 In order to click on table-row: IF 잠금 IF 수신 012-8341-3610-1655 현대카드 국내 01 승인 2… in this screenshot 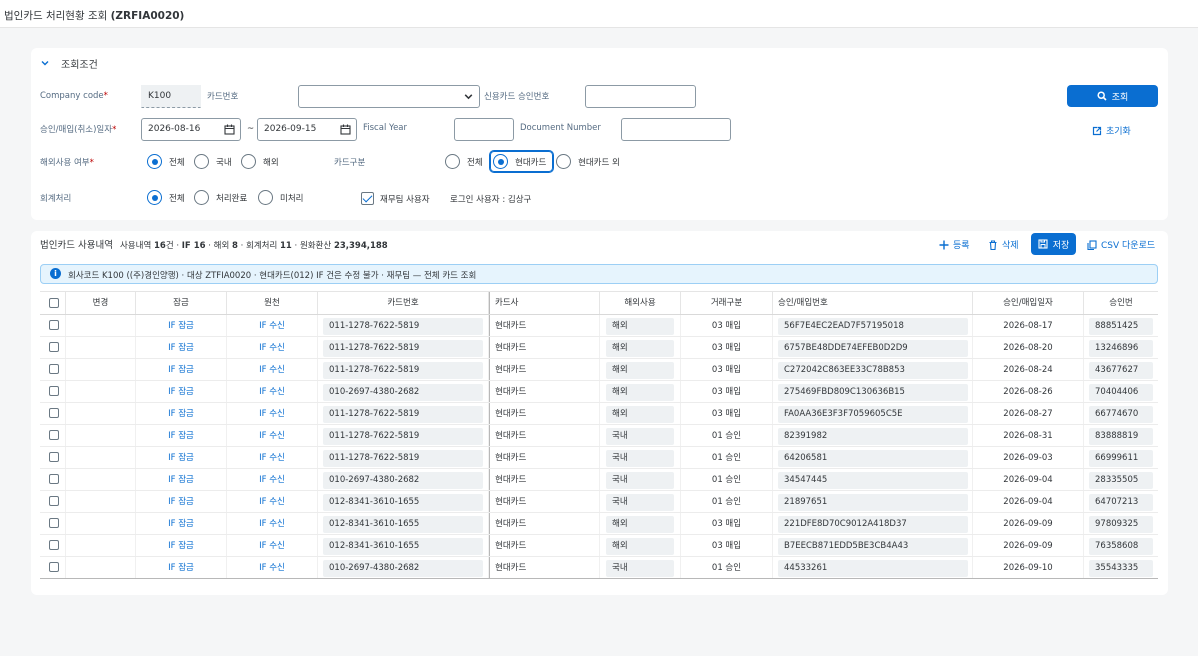, I will do `click(599, 502)`.